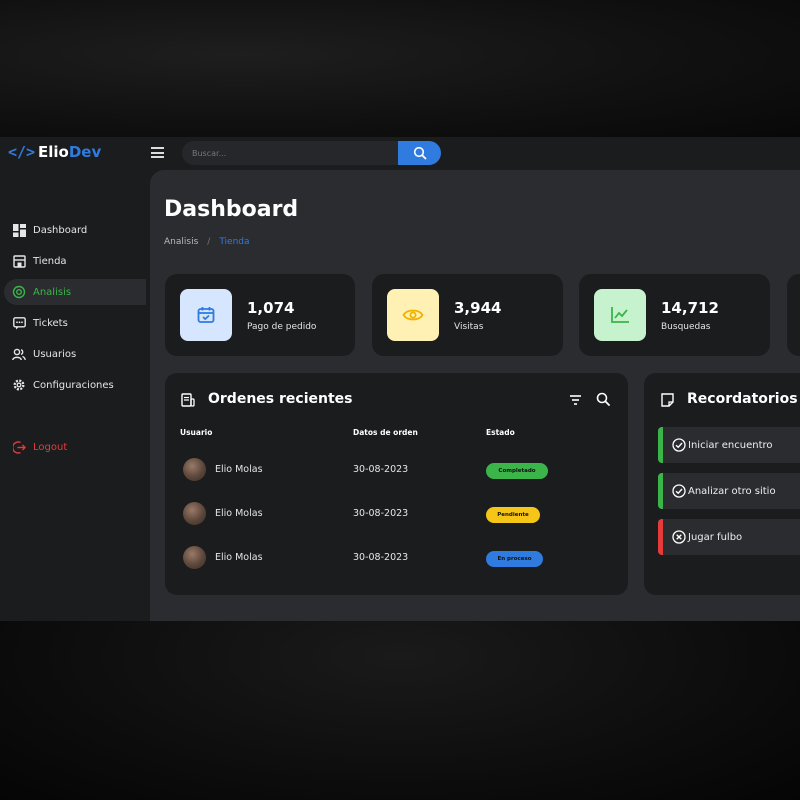  What do you see at coordinates (517, 471) in the screenshot?
I see `status-badge: Completado` at bounding box center [517, 471].